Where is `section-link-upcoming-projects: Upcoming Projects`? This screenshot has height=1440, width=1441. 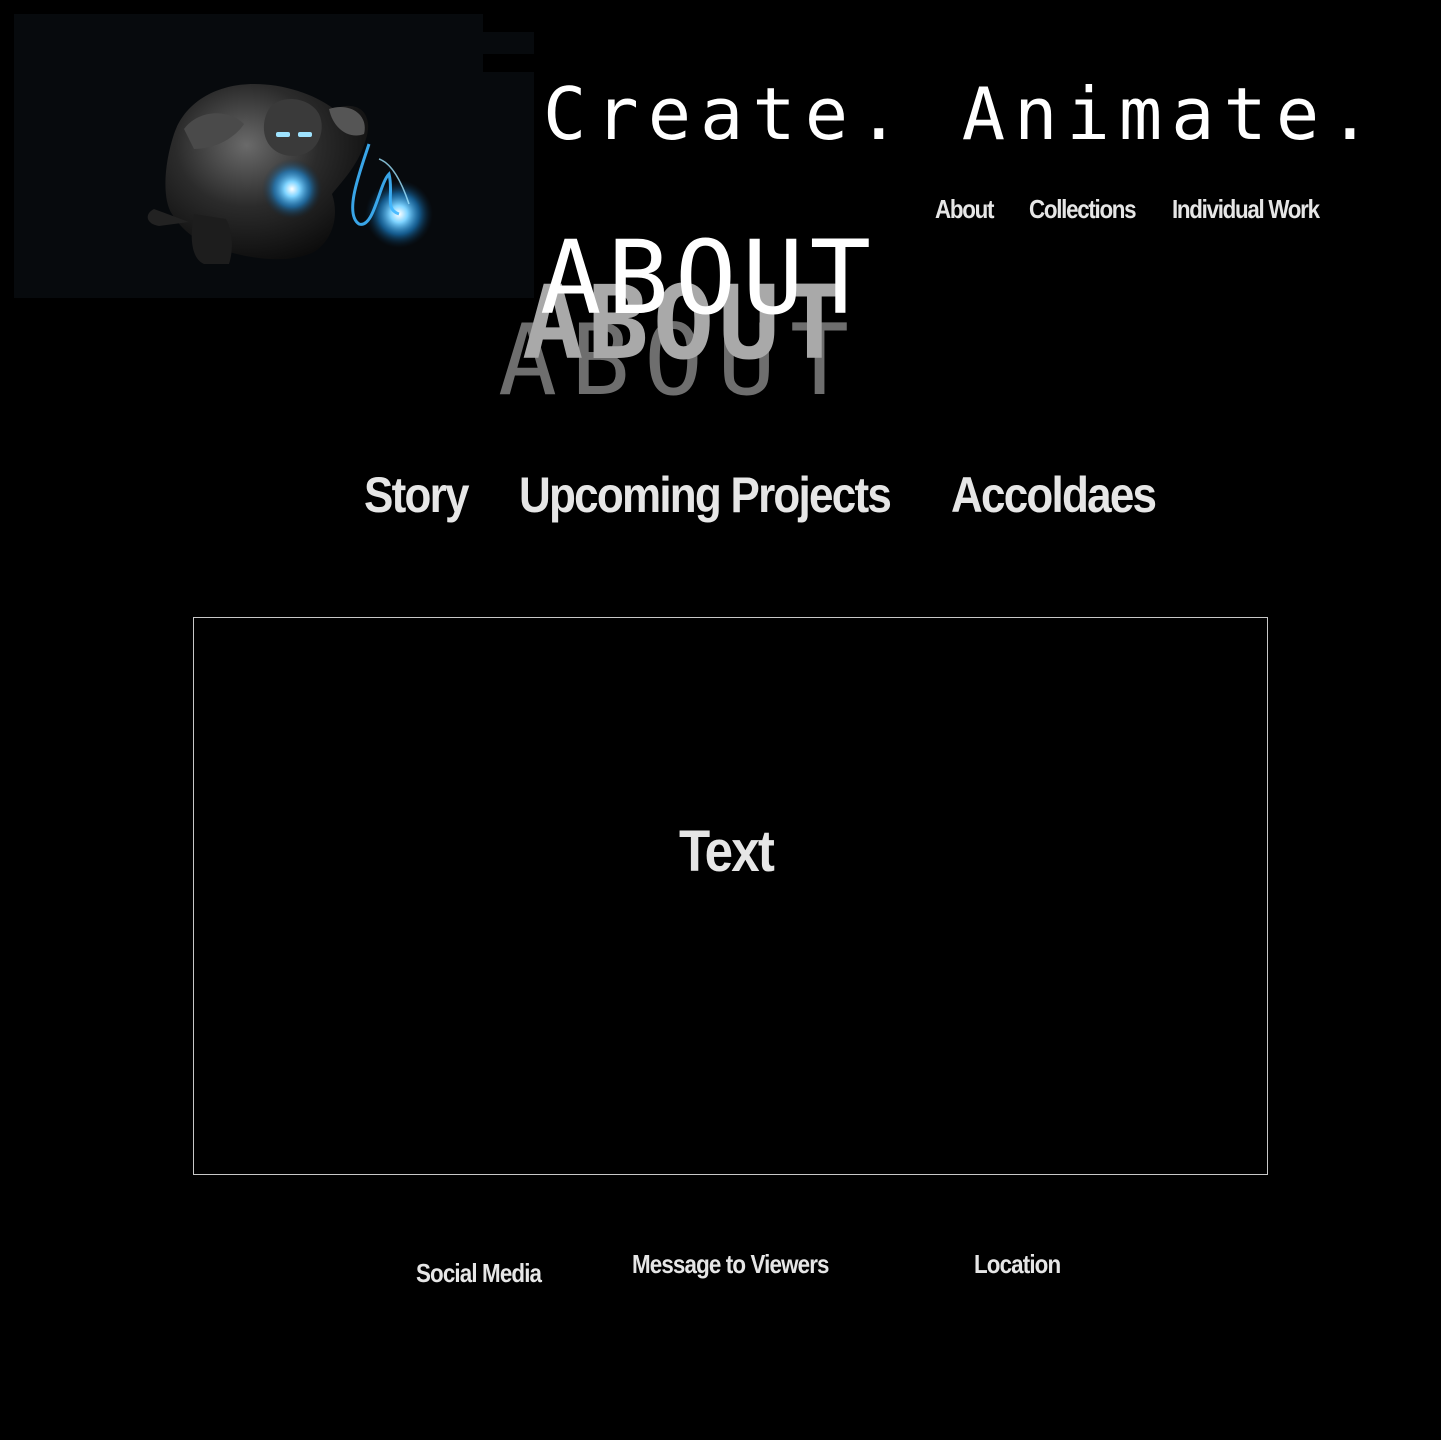 section-link-upcoming-projects: Upcoming Projects is located at coordinates (705, 495).